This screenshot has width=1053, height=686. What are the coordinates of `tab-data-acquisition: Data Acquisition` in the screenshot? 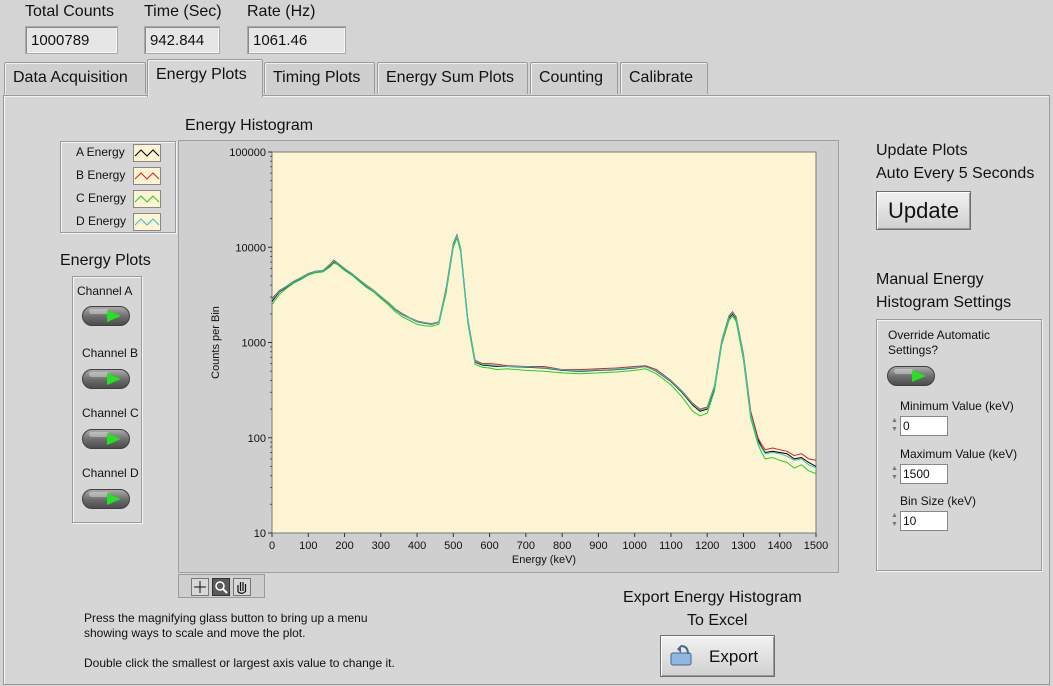 It's located at (75, 78).